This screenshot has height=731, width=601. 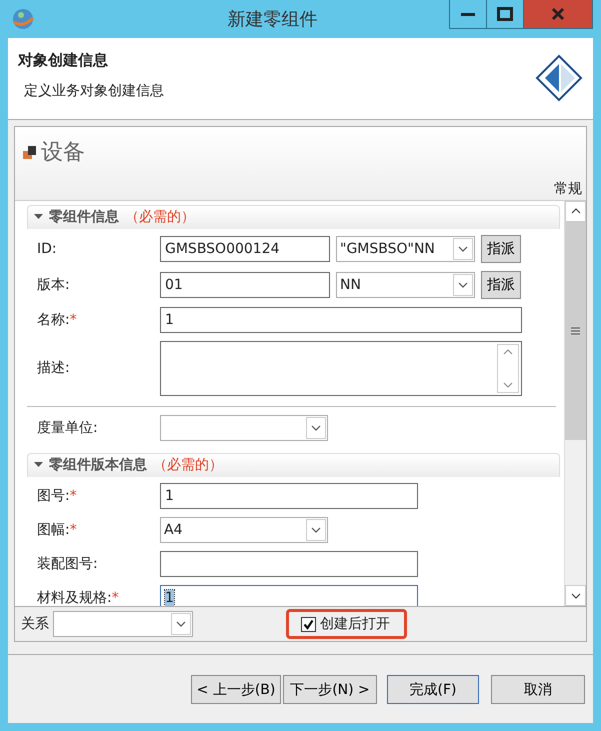 What do you see at coordinates (63, 153) in the screenshot?
I see `object-type-title: 设备` at bounding box center [63, 153].